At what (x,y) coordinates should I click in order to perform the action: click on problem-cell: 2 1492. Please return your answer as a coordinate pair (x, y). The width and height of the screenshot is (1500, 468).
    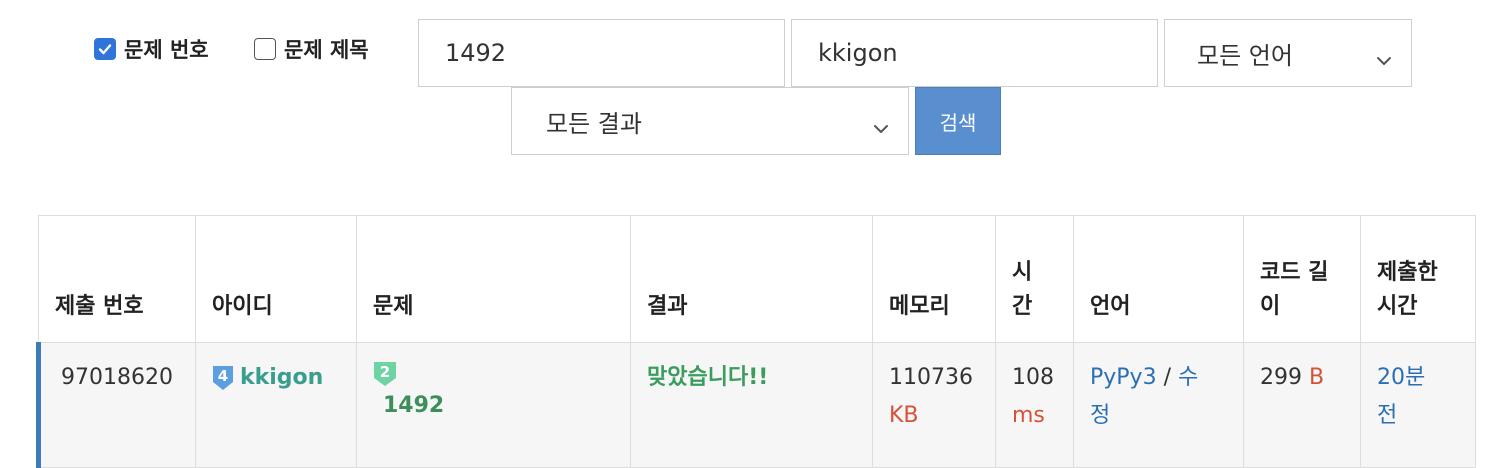
    Looking at the image, I should click on (493, 405).